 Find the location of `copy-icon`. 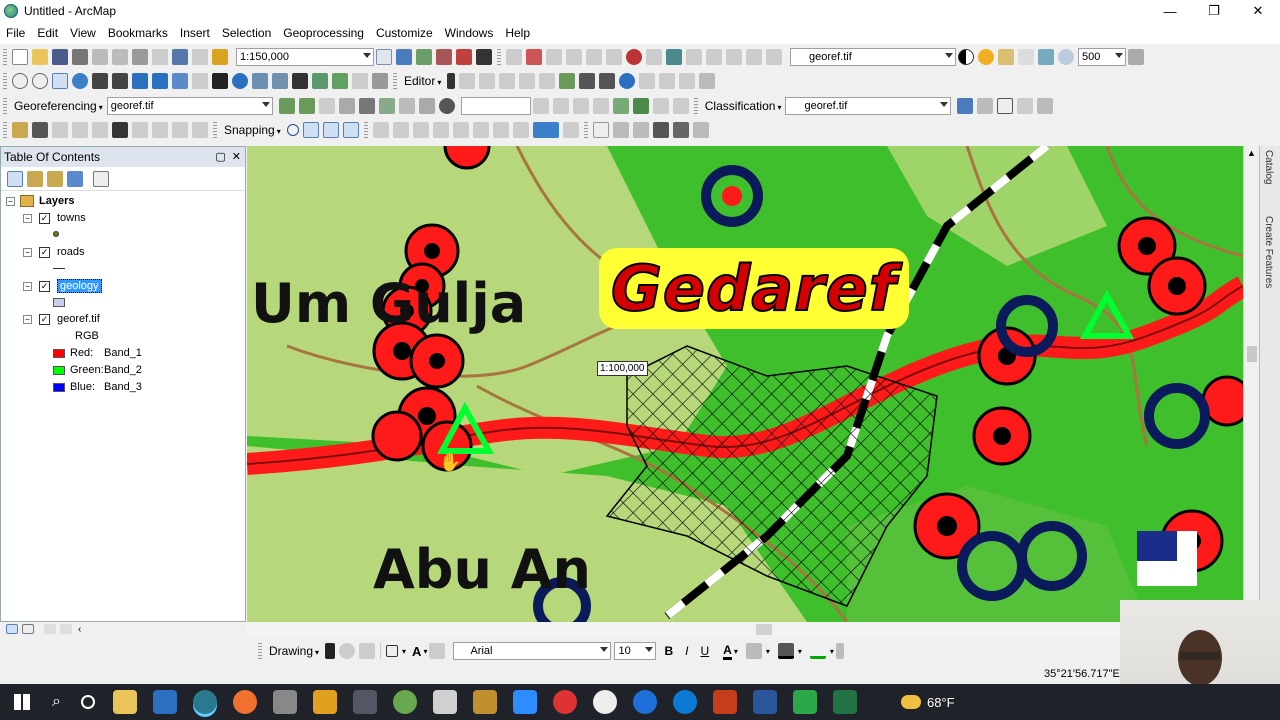

copy-icon is located at coordinates (120, 57).